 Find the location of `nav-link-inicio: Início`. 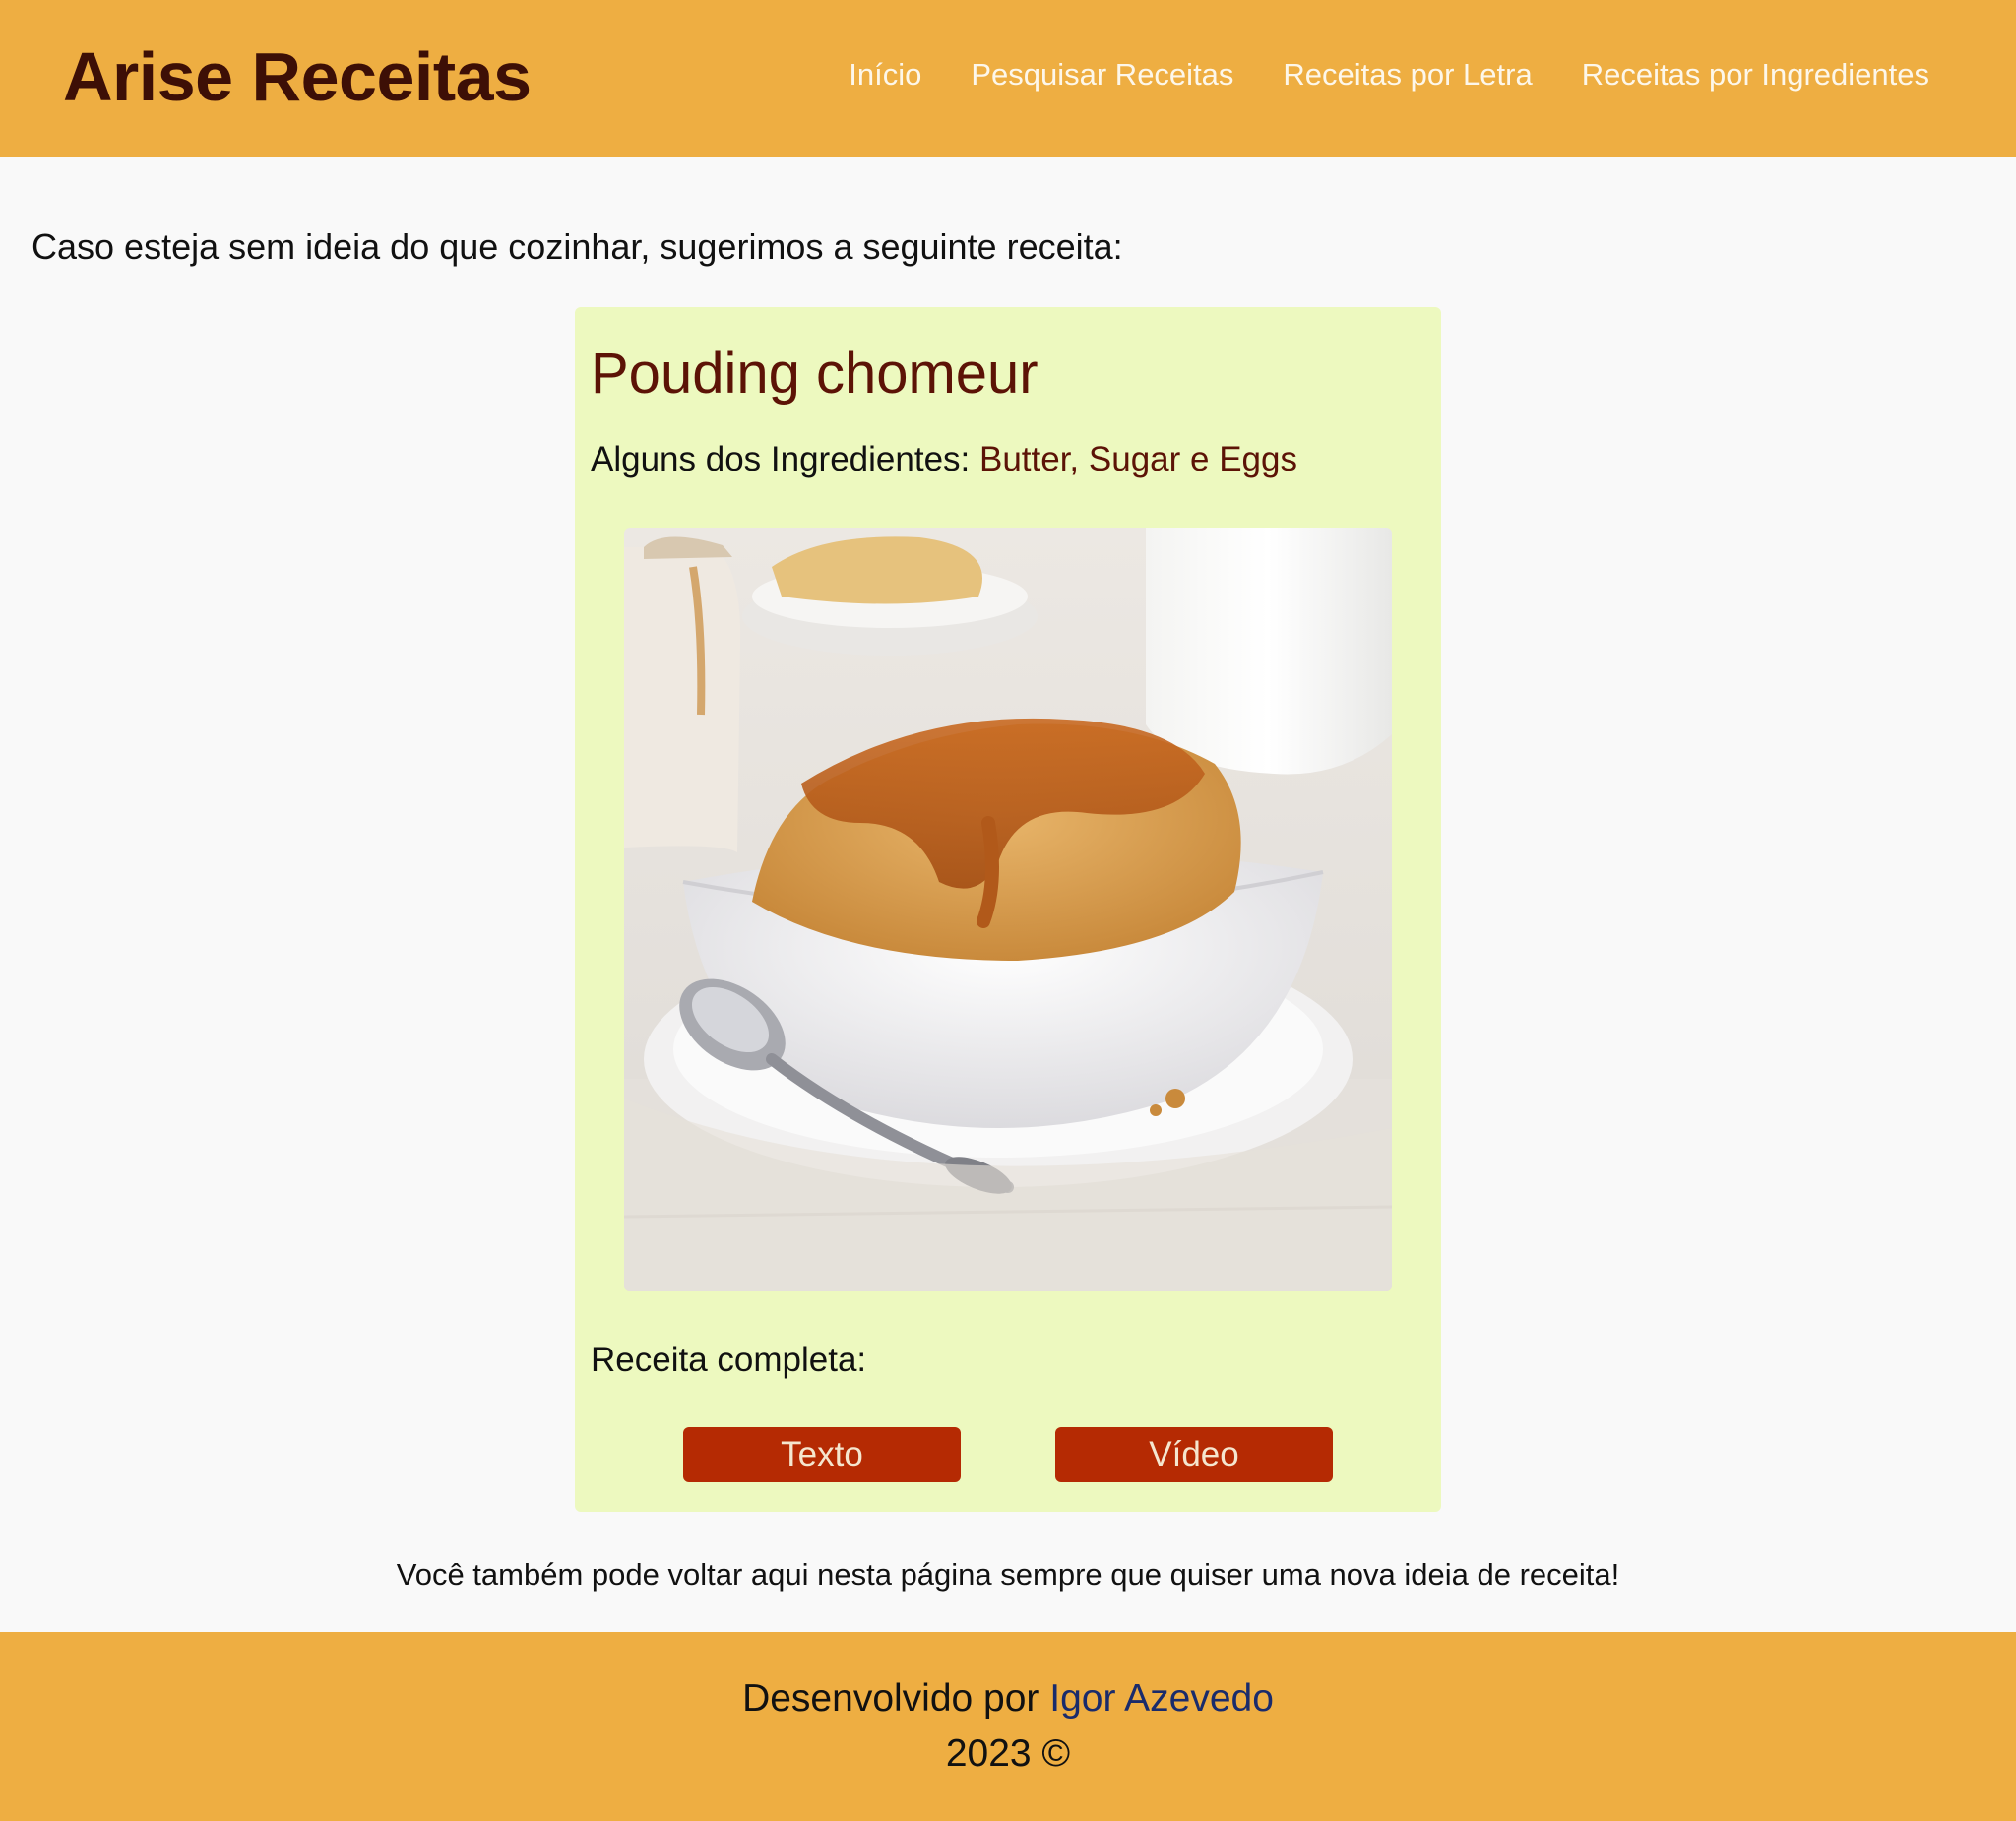

nav-link-inicio: Início is located at coordinates (885, 75).